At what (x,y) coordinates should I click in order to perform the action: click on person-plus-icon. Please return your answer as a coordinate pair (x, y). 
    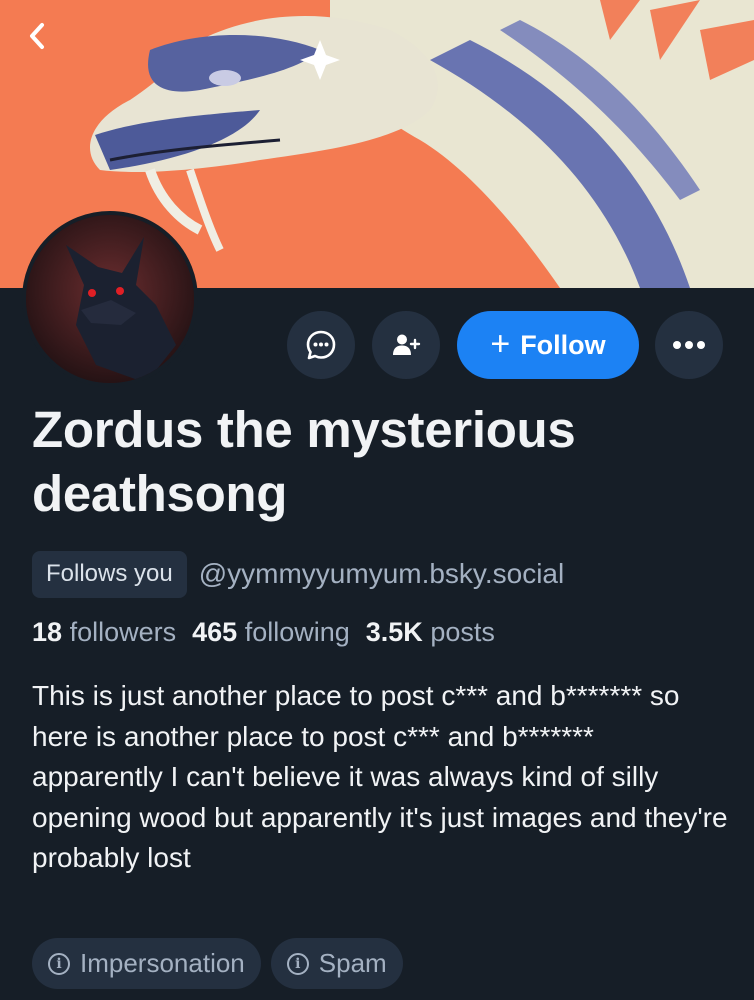
    Looking at the image, I should click on (407, 344).